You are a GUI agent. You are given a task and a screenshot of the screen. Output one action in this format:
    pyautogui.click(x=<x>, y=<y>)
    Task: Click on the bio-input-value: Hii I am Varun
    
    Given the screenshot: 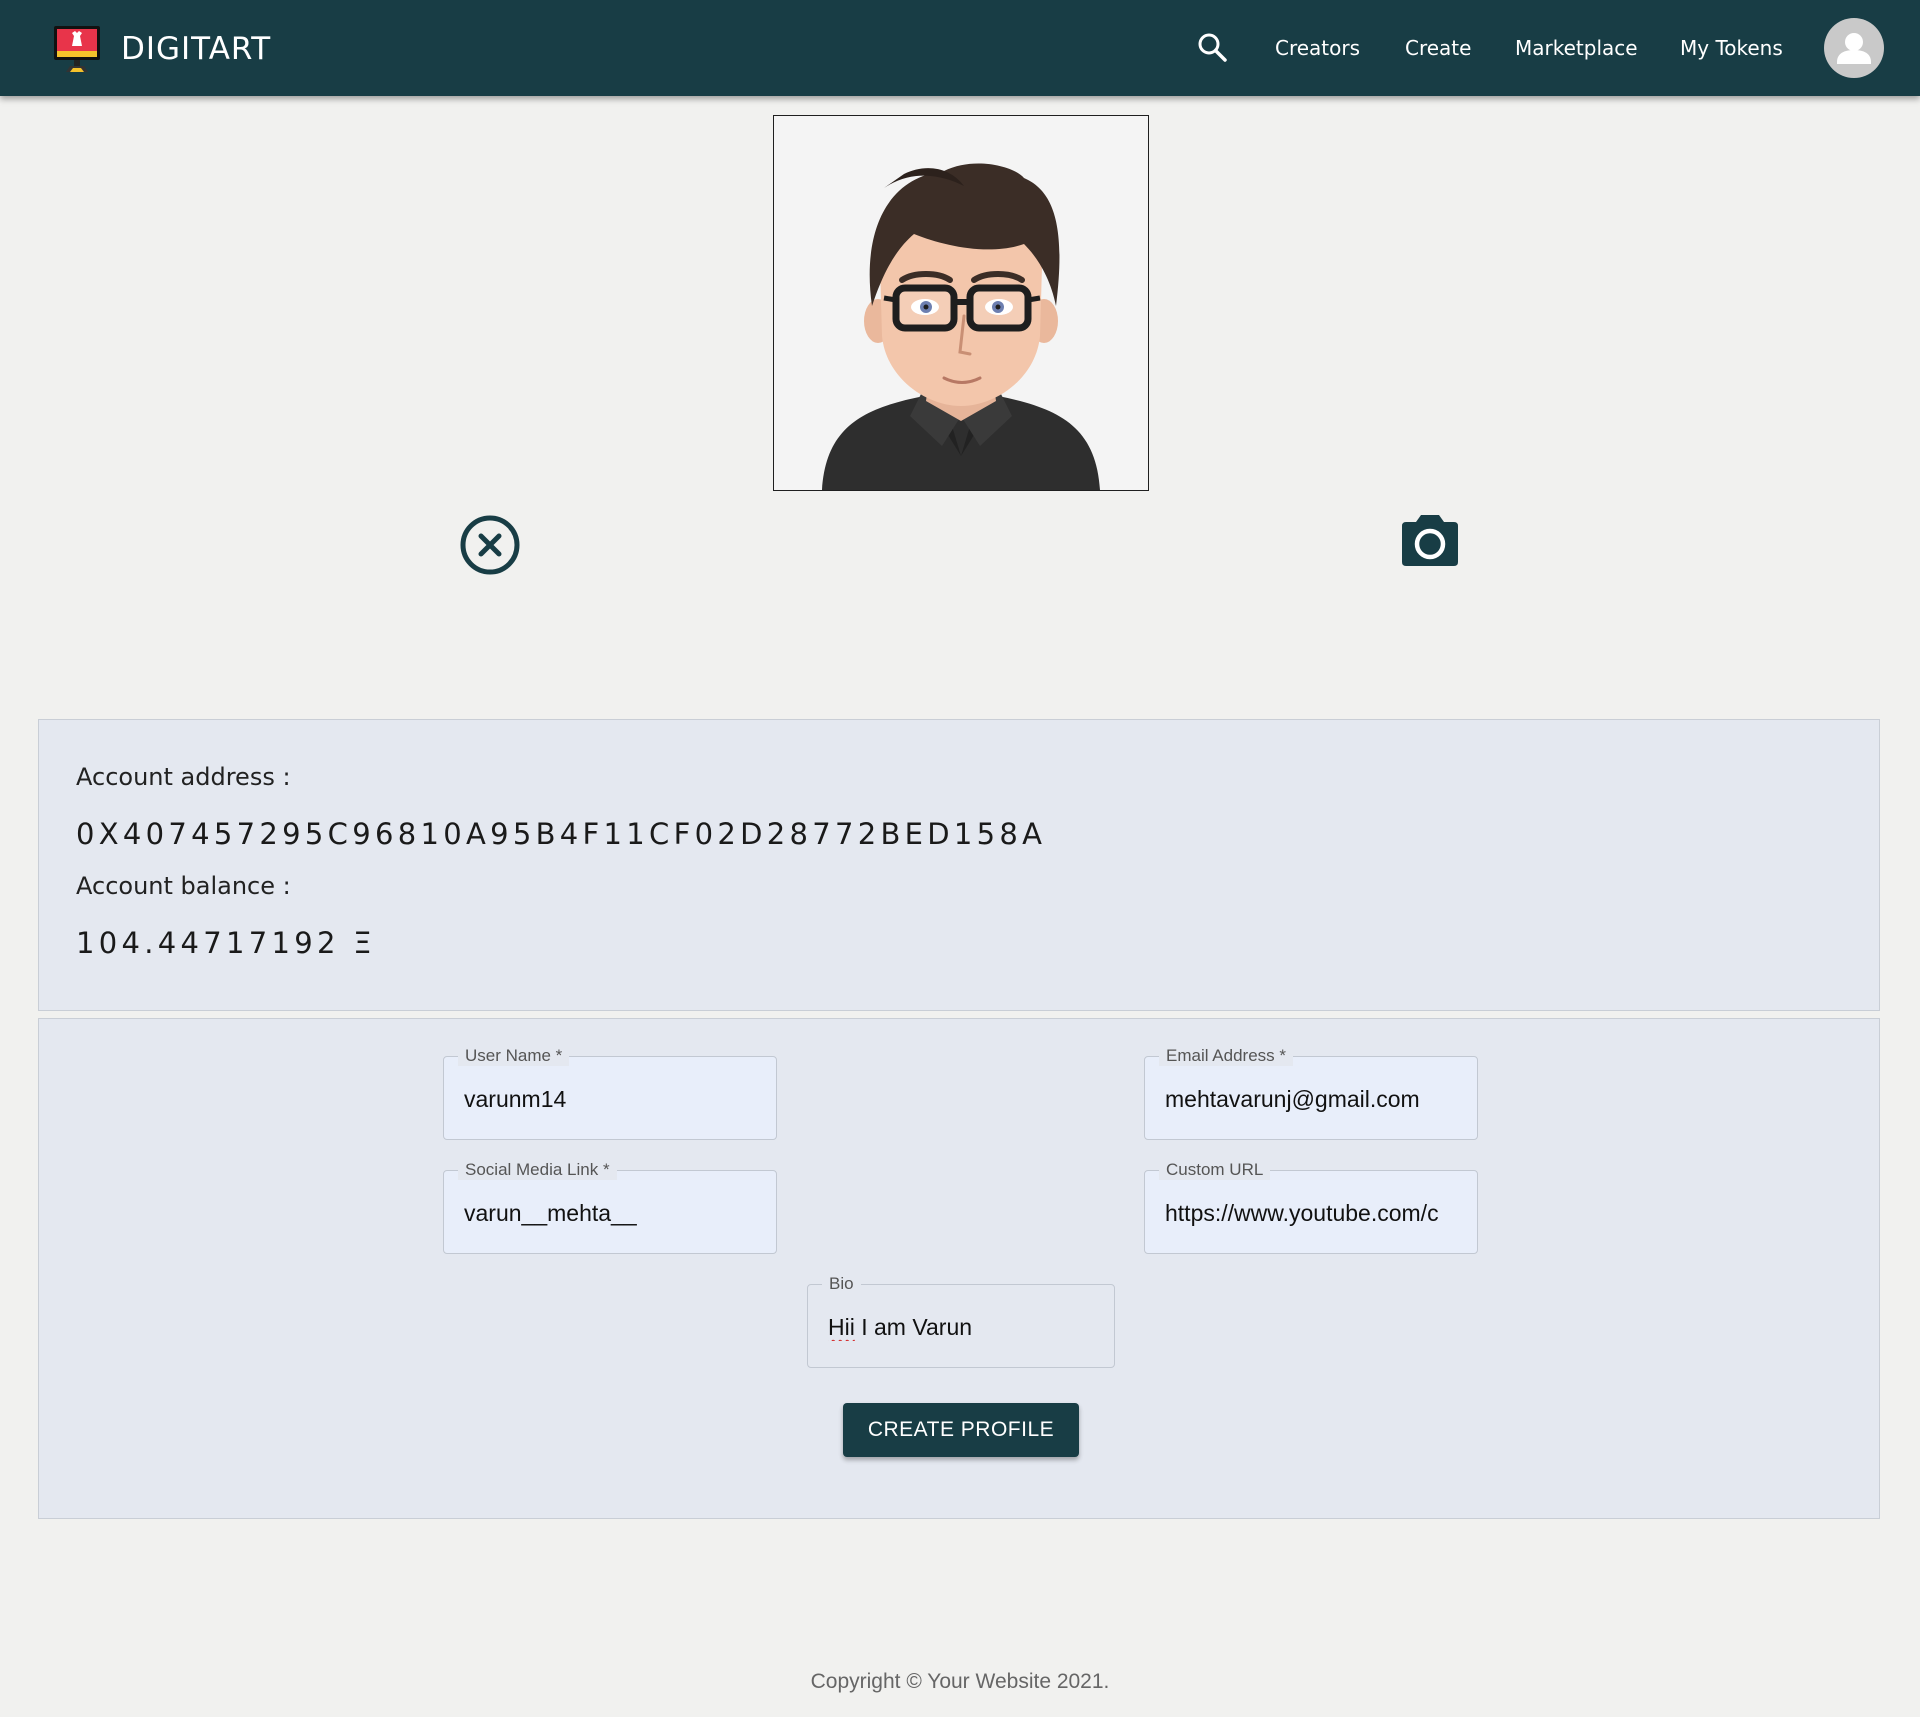 What is the action you would take?
    pyautogui.click(x=961, y=1327)
    